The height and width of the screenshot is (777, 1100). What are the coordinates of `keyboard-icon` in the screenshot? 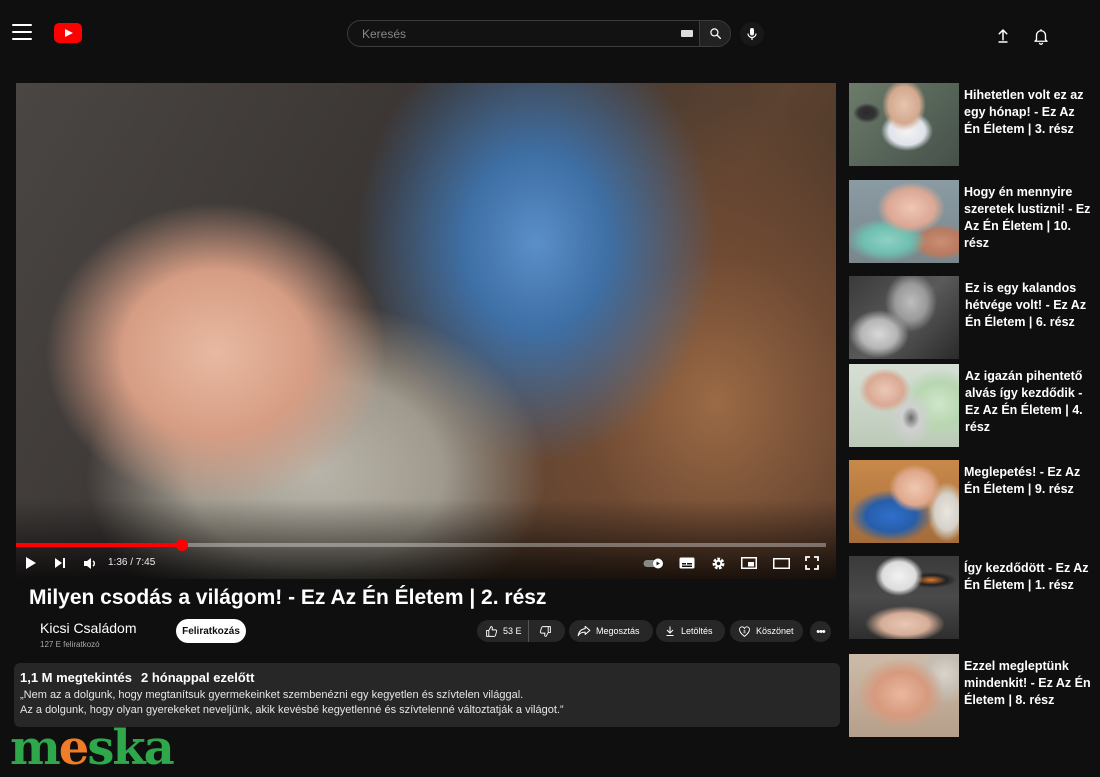 It's located at (687, 33).